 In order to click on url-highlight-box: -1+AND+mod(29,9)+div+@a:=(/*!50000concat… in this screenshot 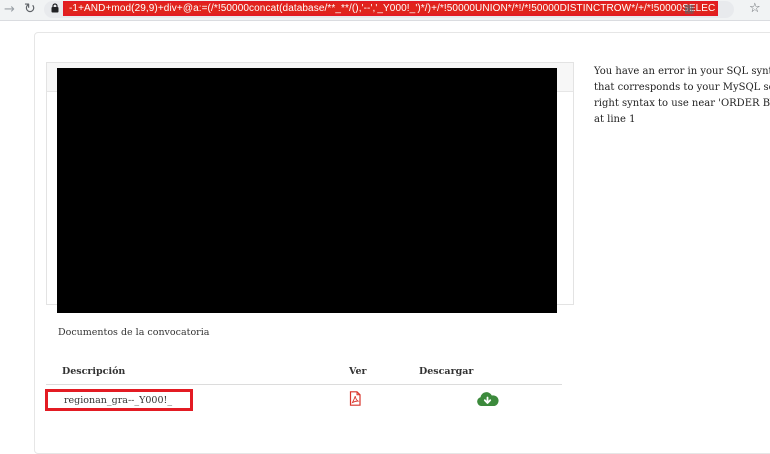, I will do `click(390, 8)`.